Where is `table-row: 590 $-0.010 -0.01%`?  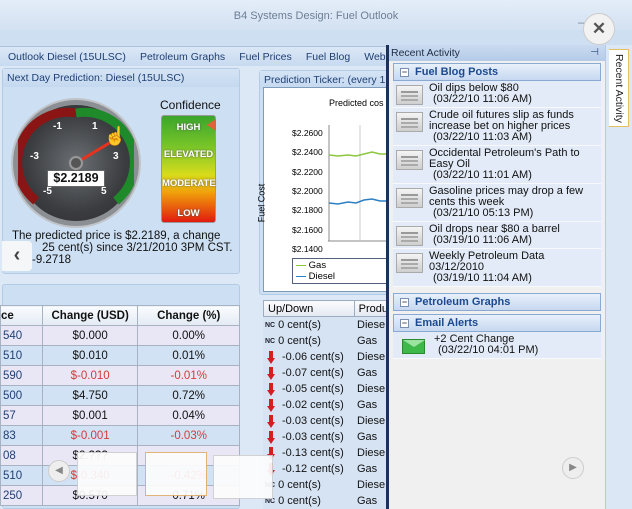
table-row: 590 $-0.010 -0.01% is located at coordinates (120, 375).